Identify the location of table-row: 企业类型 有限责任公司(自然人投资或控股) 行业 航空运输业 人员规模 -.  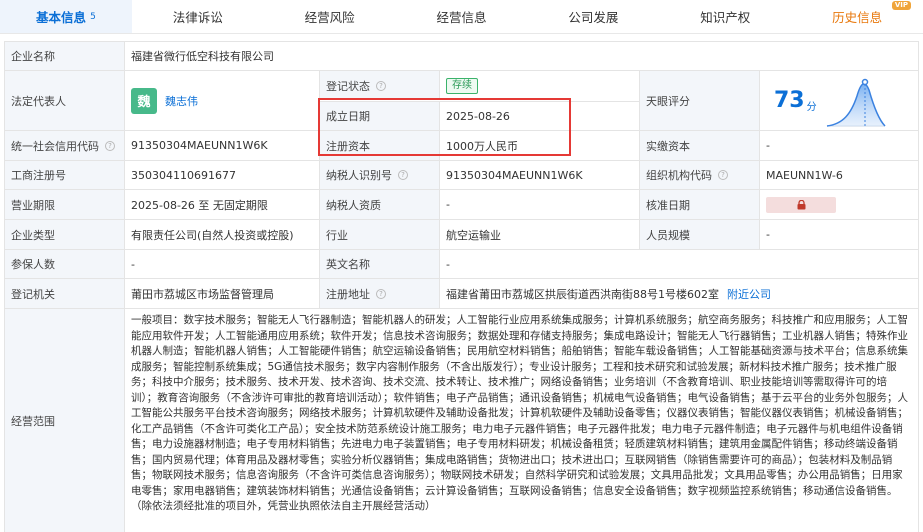
(461, 234).